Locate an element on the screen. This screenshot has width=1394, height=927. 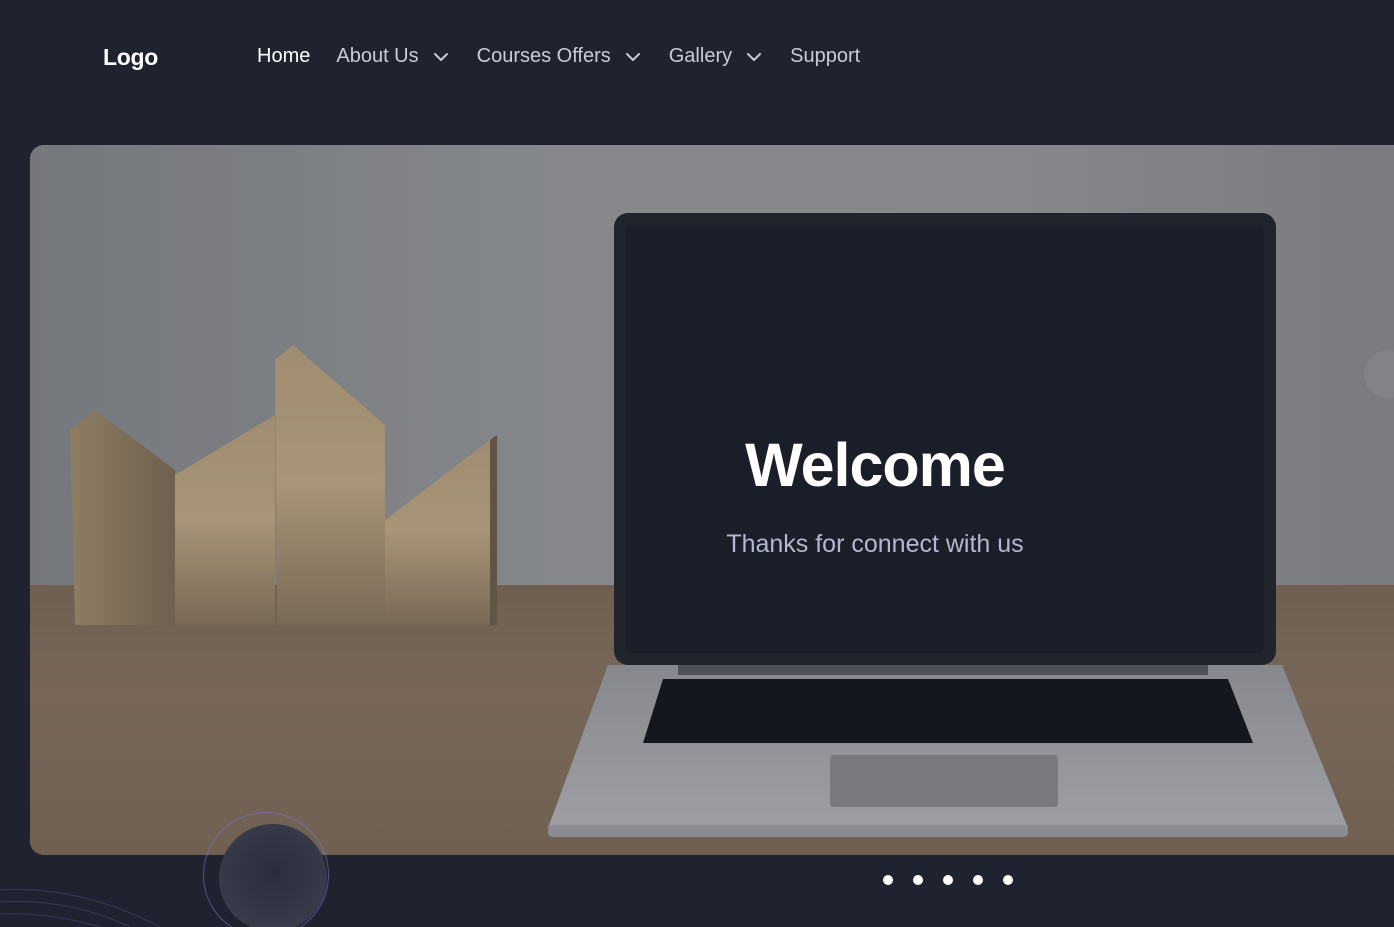
hero-title: Welcome is located at coordinates (875, 465).